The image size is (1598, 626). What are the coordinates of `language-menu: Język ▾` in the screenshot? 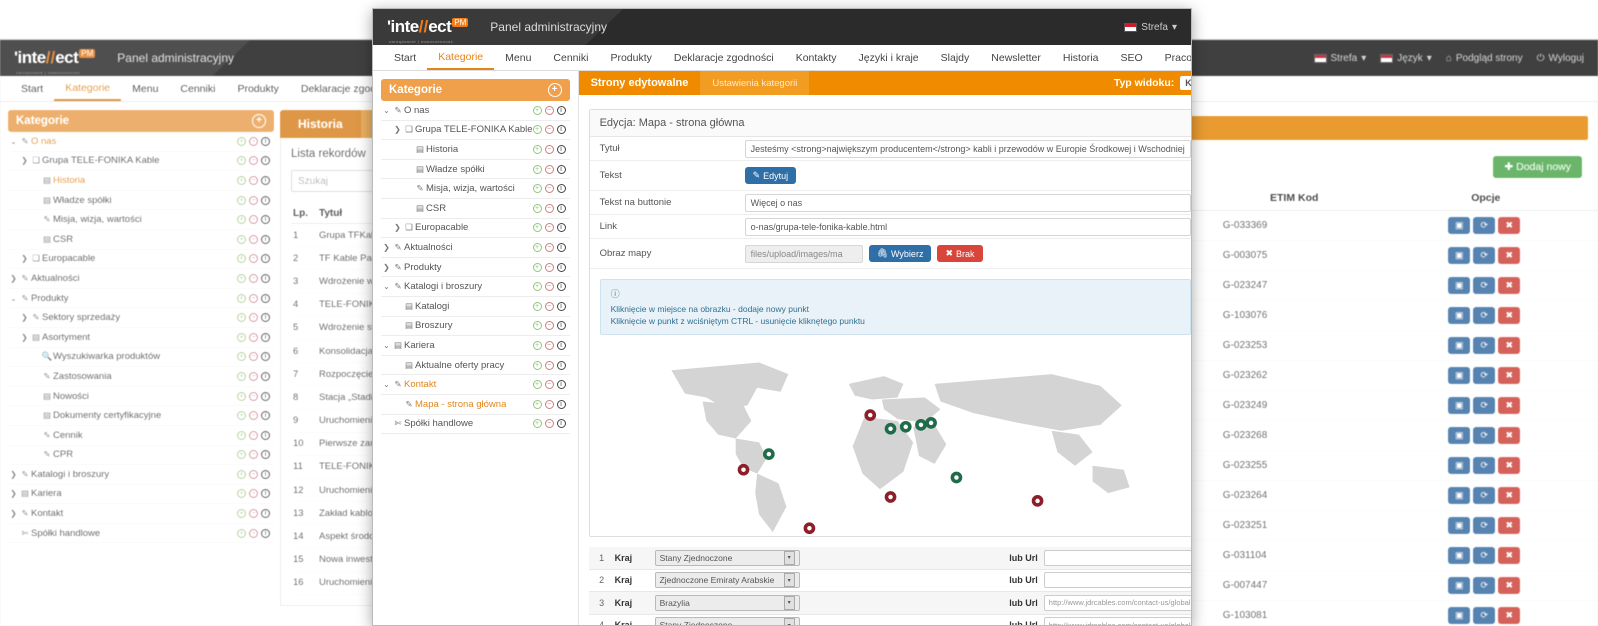 It's located at (1406, 58).